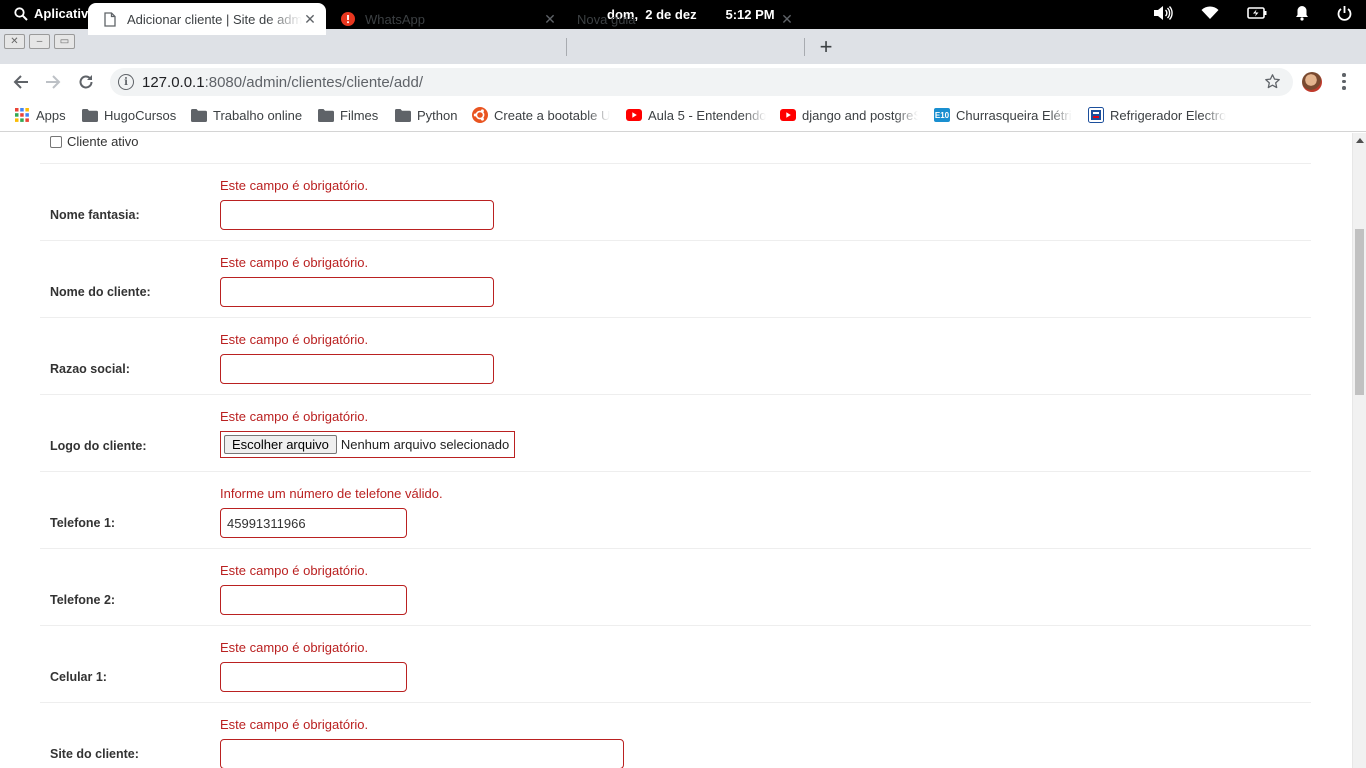  I want to click on svg-text: E10, so click(942, 115).